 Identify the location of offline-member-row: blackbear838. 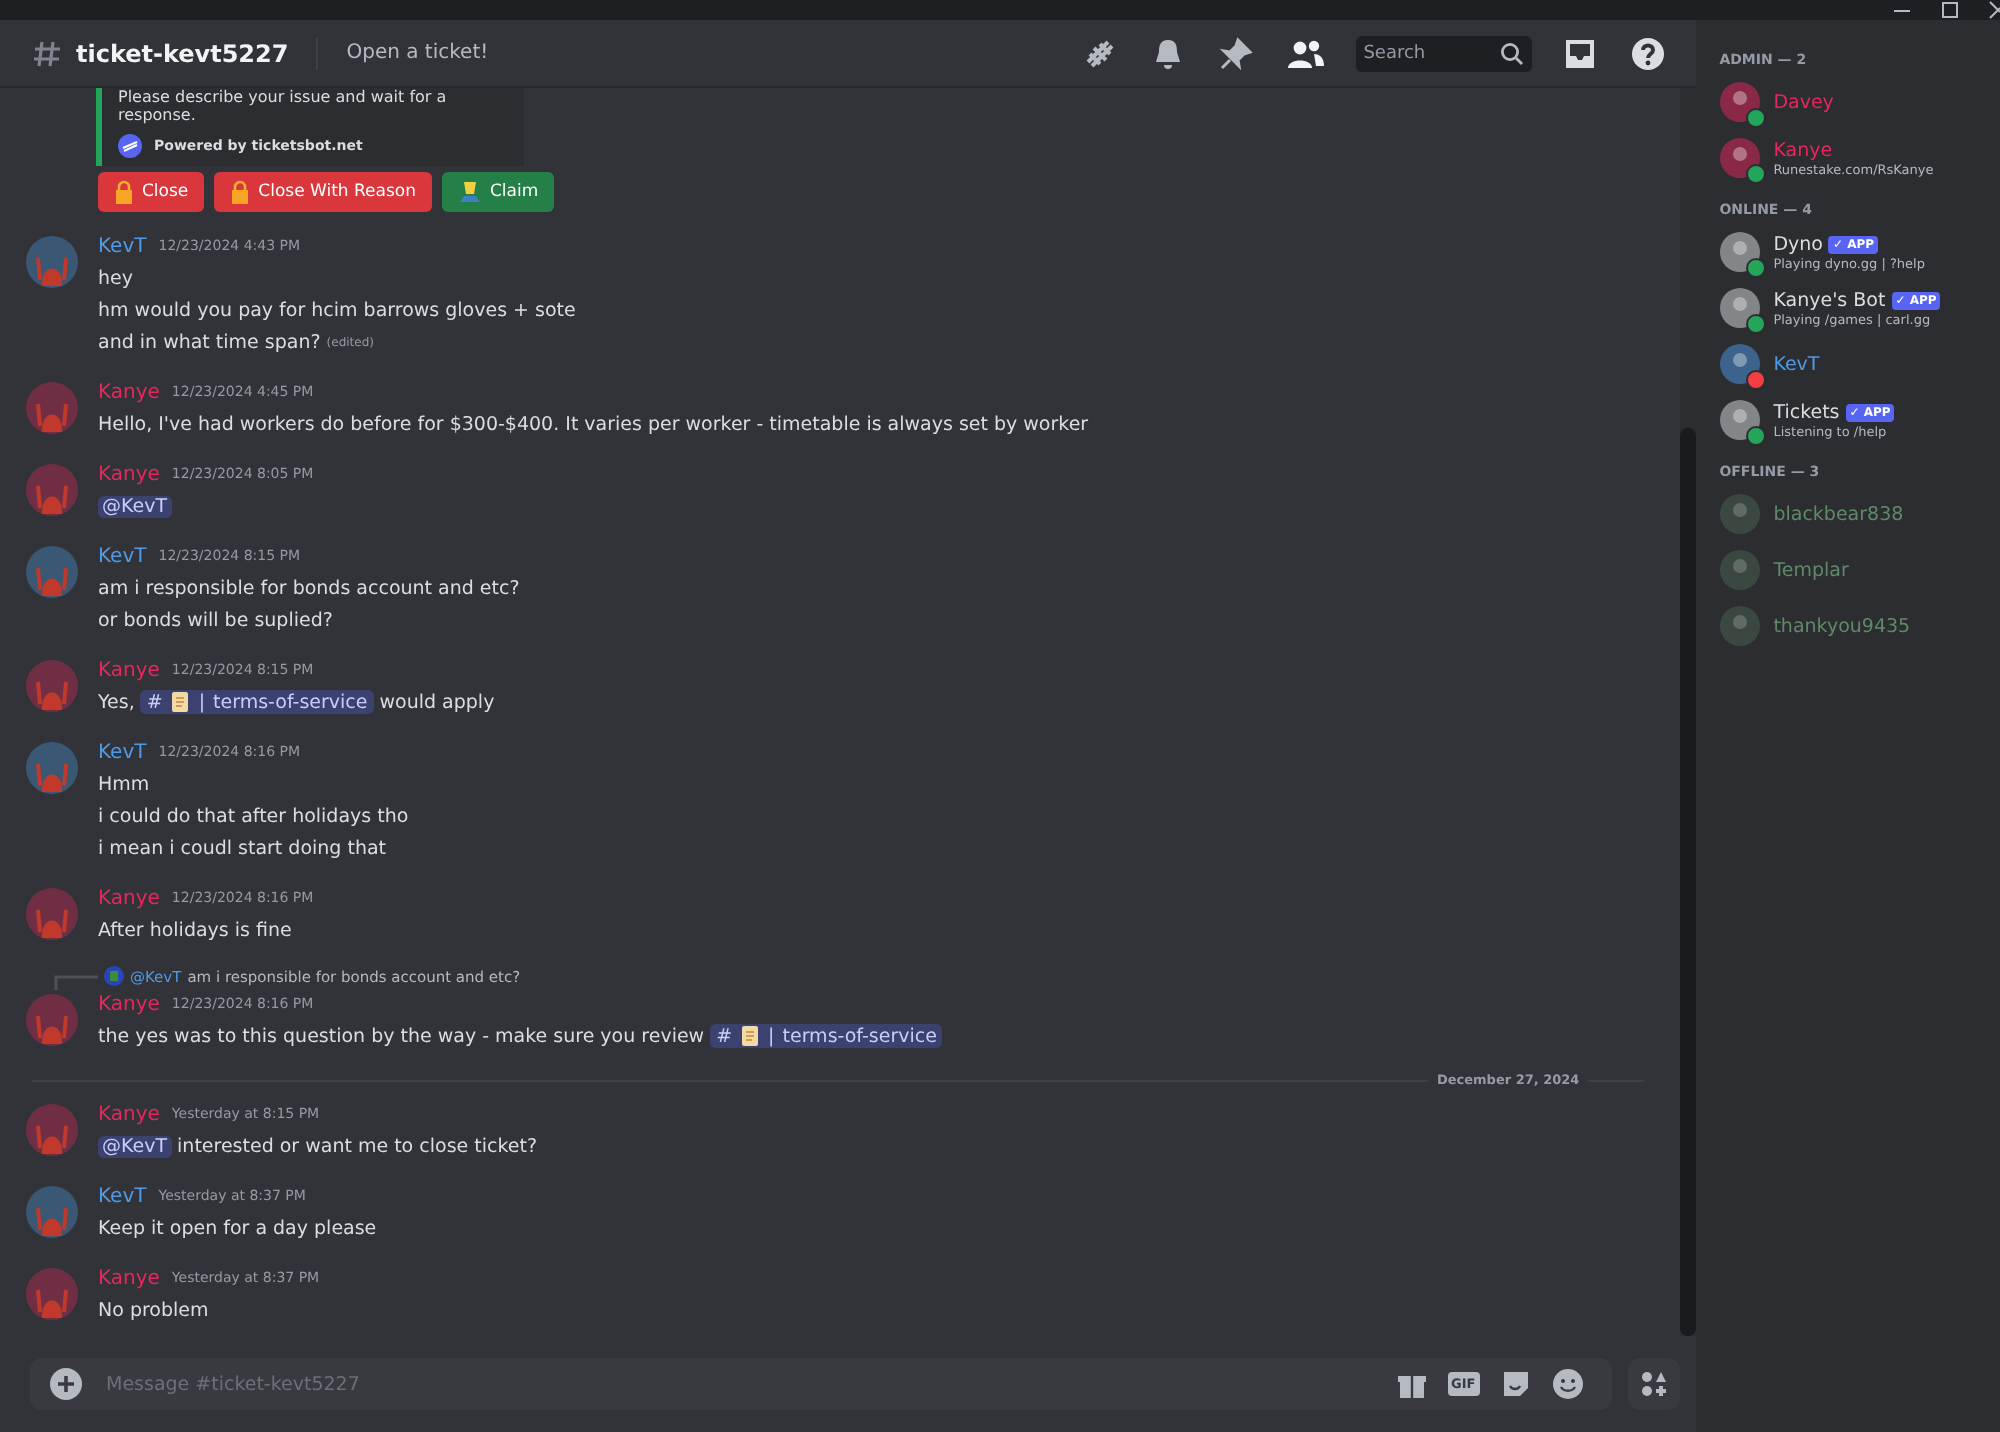
(1859, 514).